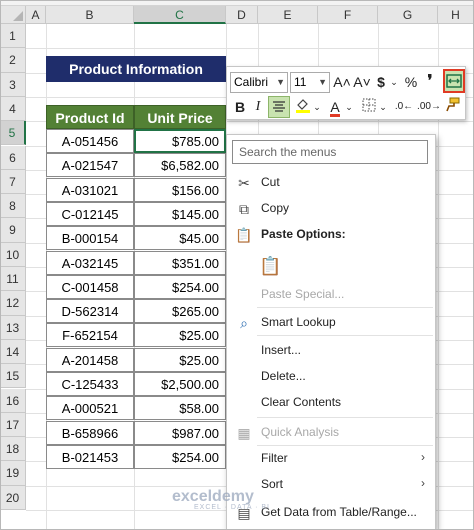 This screenshot has width=474, height=530. What do you see at coordinates (90, 262) in the screenshot?
I see `cell-product-id: A-032145` at bounding box center [90, 262].